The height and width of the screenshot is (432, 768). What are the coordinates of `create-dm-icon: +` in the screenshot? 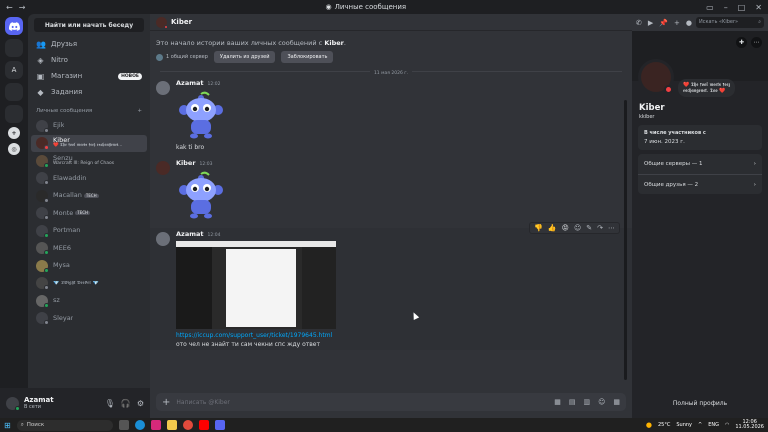 It's located at (139, 111).